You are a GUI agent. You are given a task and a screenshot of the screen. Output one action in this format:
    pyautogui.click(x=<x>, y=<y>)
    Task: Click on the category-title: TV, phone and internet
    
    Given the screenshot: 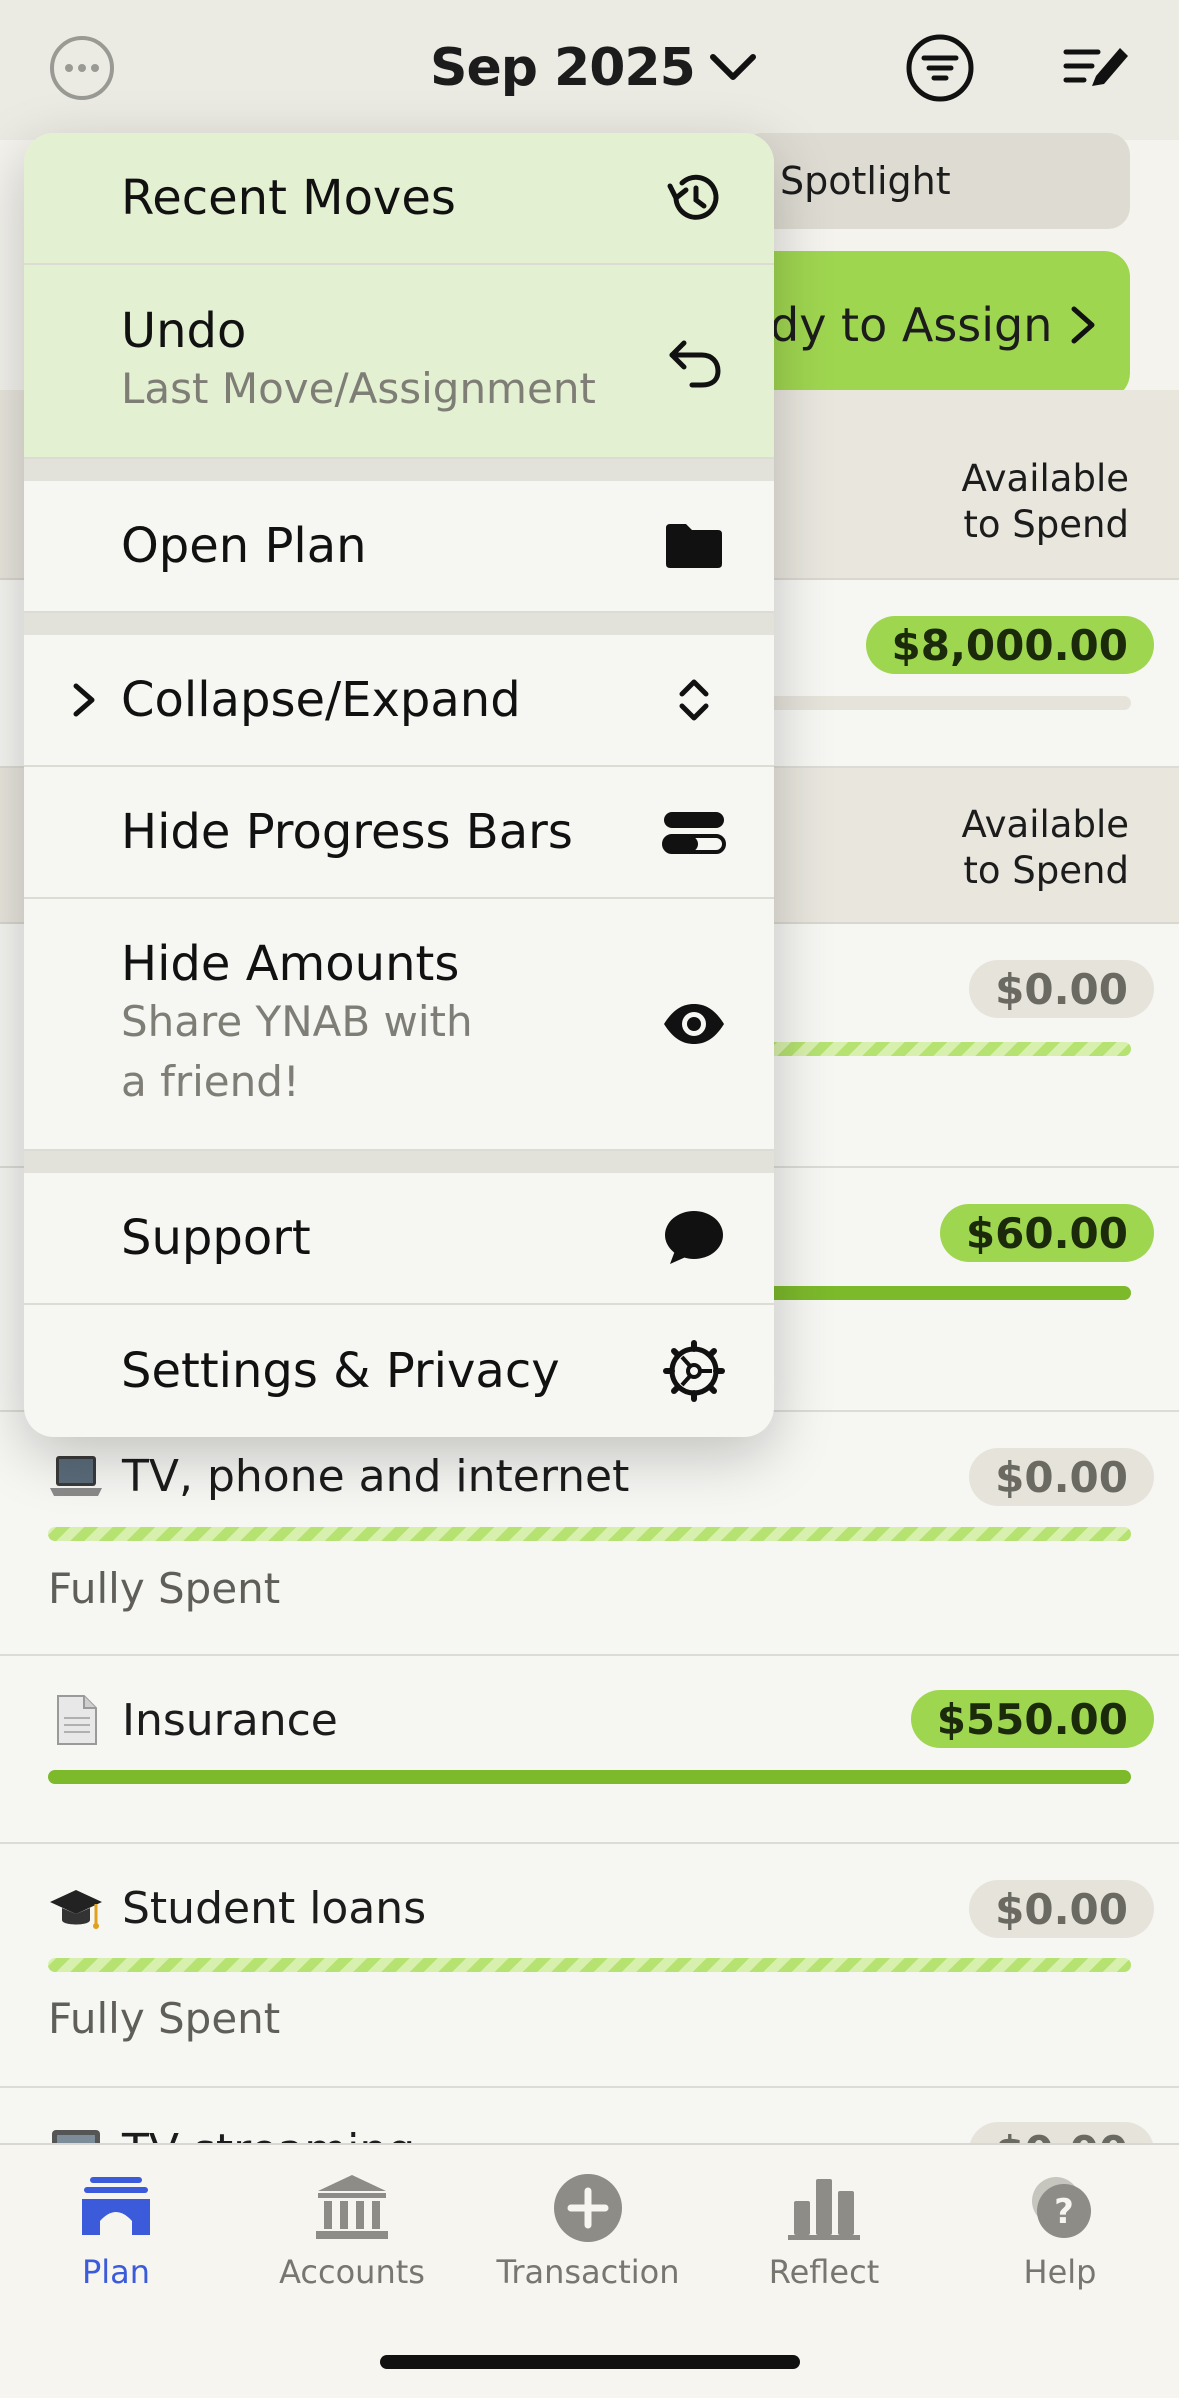 What is the action you would take?
    pyautogui.click(x=338, y=1476)
    